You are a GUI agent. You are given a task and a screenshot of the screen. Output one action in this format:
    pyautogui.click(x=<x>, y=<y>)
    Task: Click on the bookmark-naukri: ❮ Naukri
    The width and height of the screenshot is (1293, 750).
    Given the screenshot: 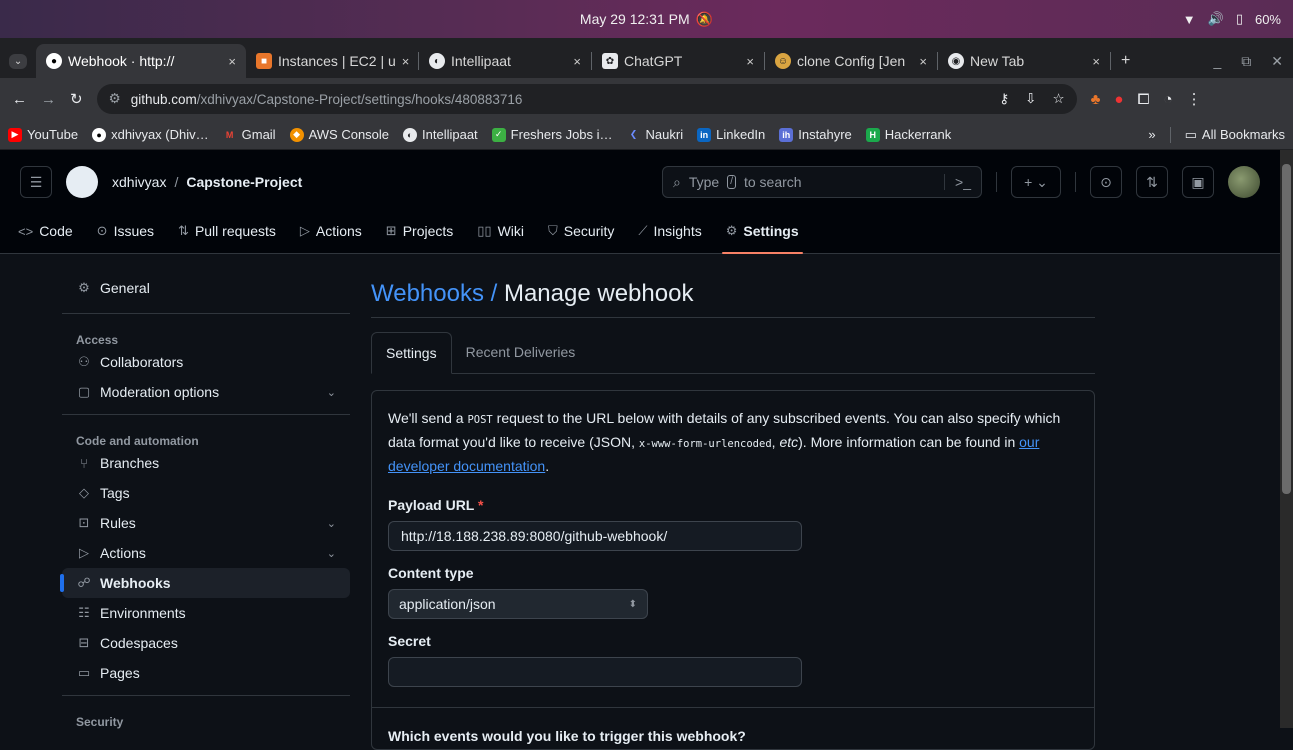 What is the action you would take?
    pyautogui.click(x=655, y=134)
    